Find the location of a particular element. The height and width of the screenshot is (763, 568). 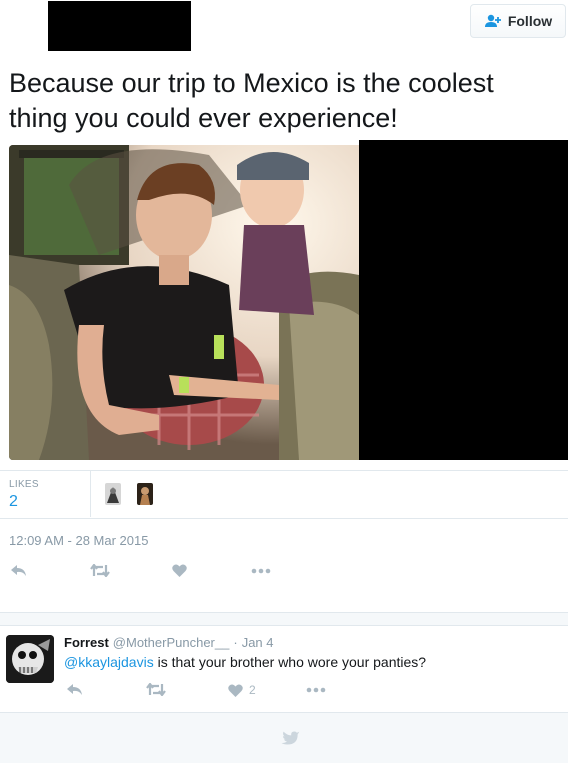

reply-header: Forrest @MotherPuncher__ · Jan 4 is located at coordinates (169, 642).